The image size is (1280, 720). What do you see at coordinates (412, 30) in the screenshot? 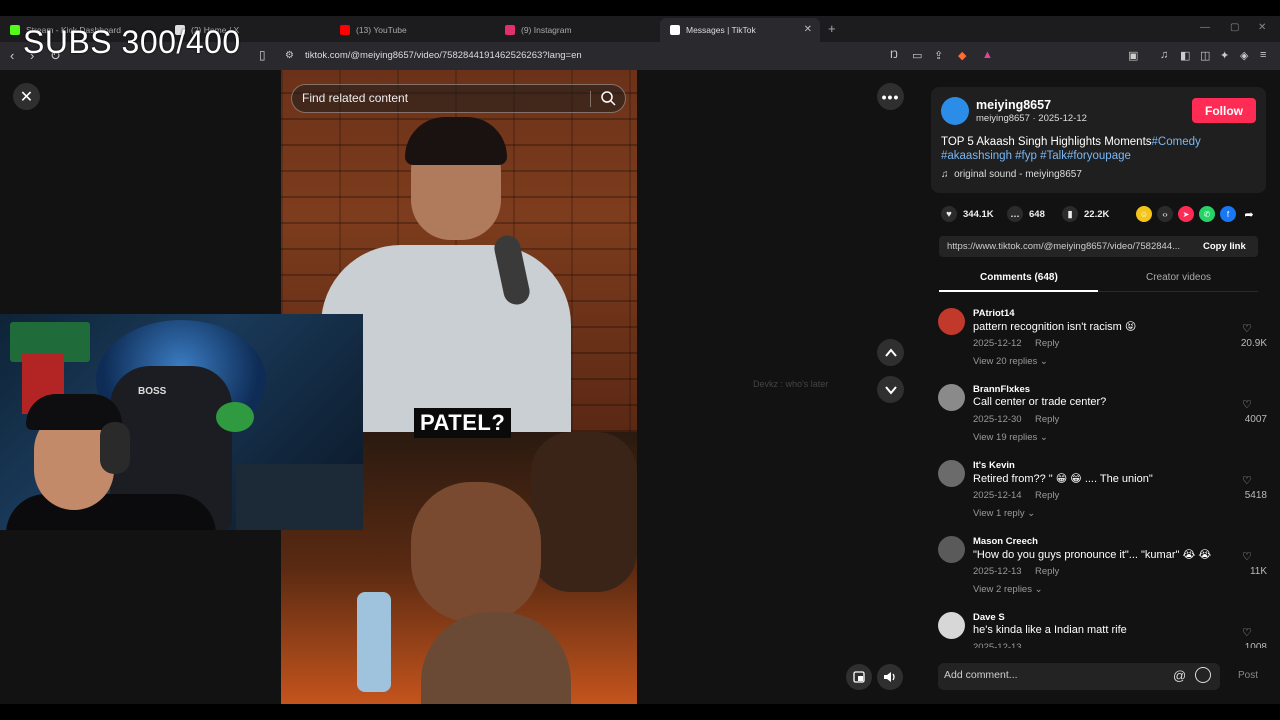
I see `tab-youtube: (13) YouTube` at bounding box center [412, 30].